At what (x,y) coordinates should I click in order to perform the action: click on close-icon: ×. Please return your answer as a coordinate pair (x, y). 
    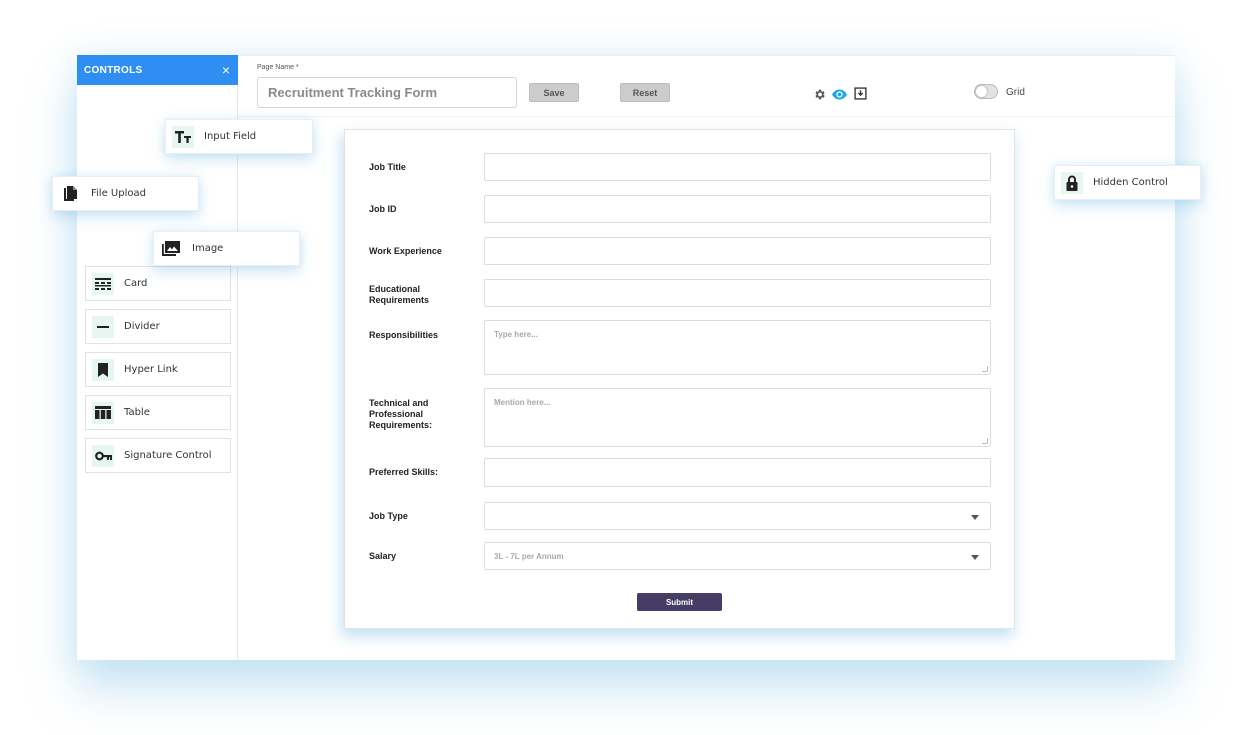
    Looking at the image, I should click on (226, 70).